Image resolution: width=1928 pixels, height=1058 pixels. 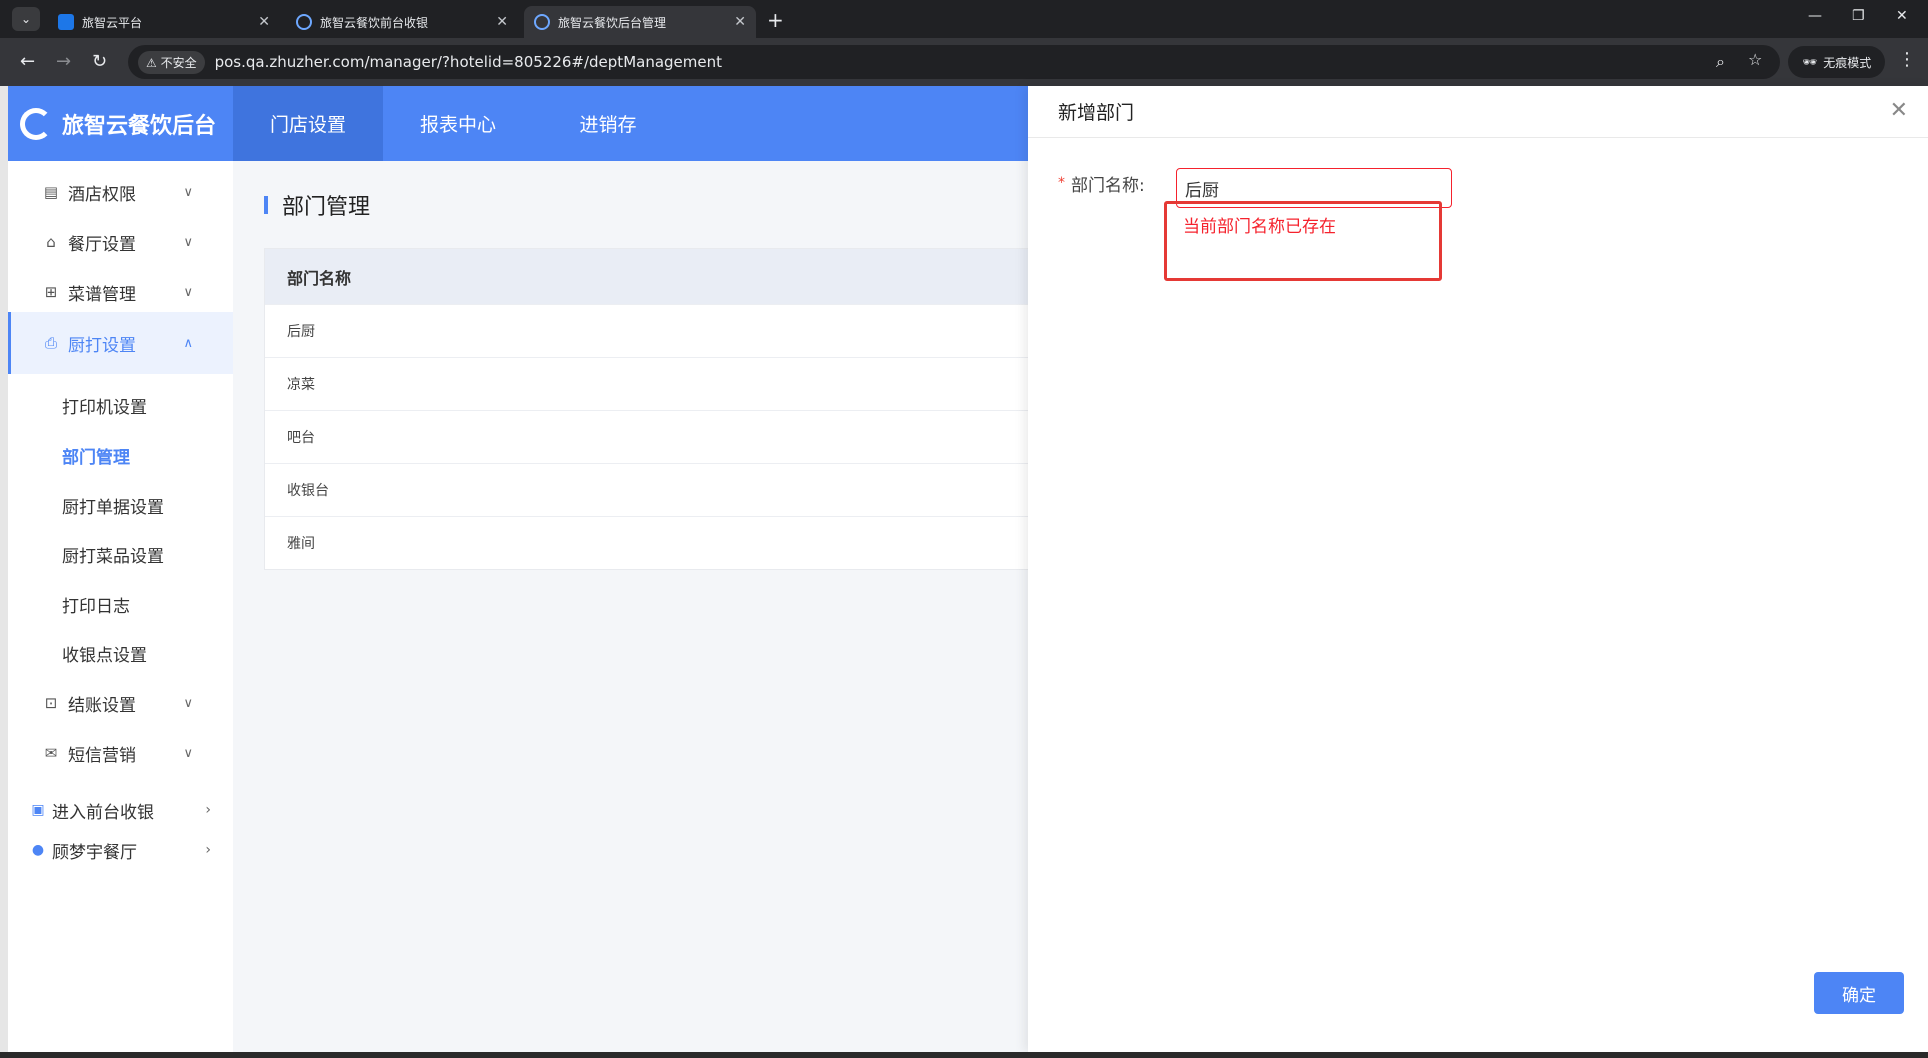 I want to click on zoom-icon: ⌕, so click(x=1720, y=62).